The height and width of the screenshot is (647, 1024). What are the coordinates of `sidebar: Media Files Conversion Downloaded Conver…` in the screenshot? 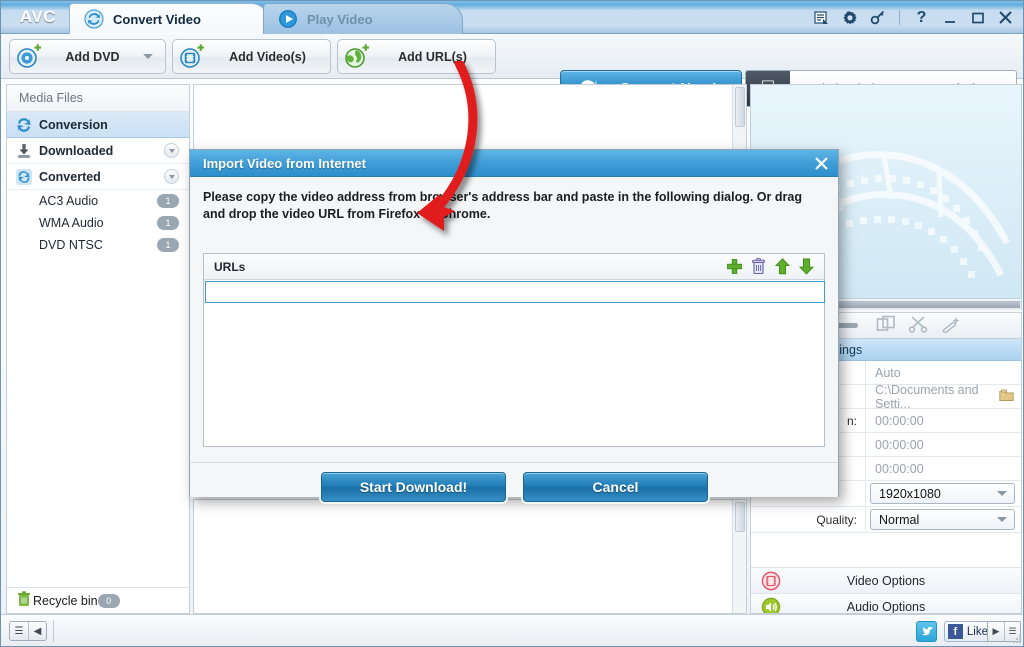 It's located at (98, 349).